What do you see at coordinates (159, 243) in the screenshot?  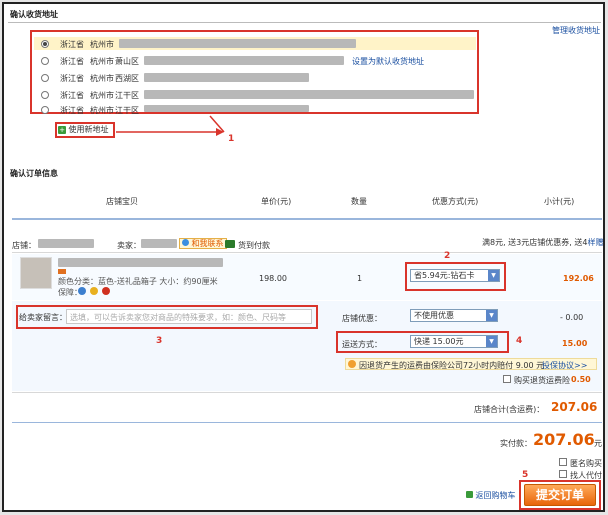 I see `seller-name-redacted` at bounding box center [159, 243].